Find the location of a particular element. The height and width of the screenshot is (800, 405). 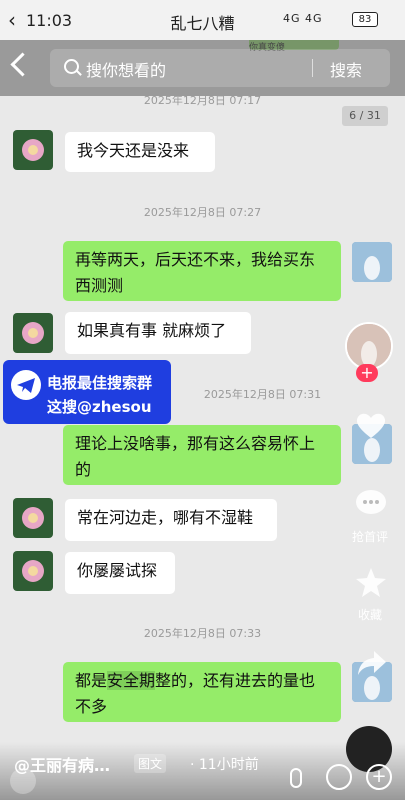

comment-icon is located at coordinates (371, 503).